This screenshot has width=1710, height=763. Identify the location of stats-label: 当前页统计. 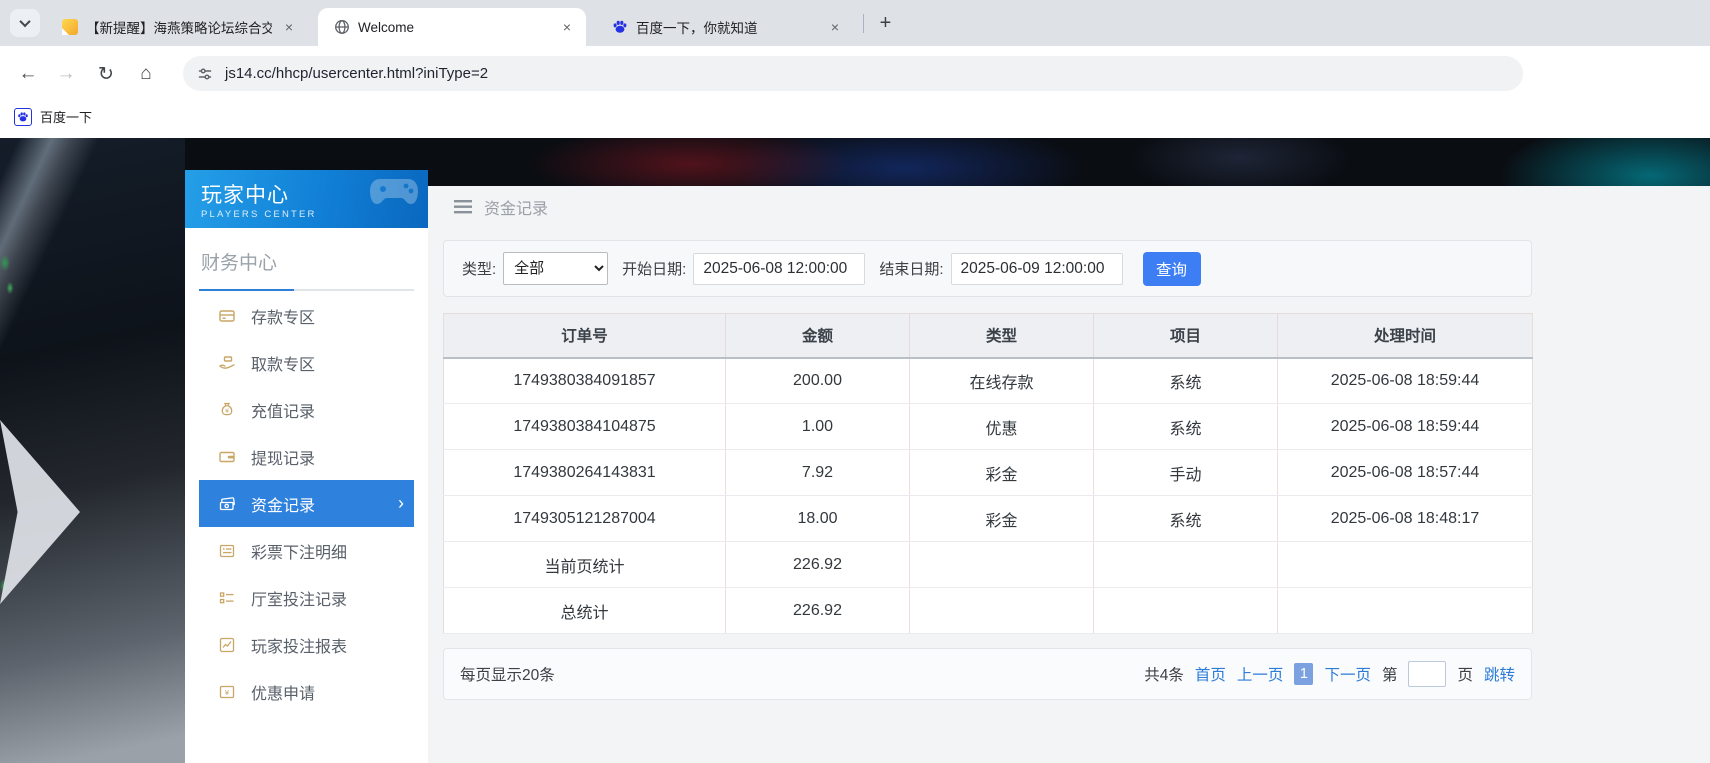
(584, 564).